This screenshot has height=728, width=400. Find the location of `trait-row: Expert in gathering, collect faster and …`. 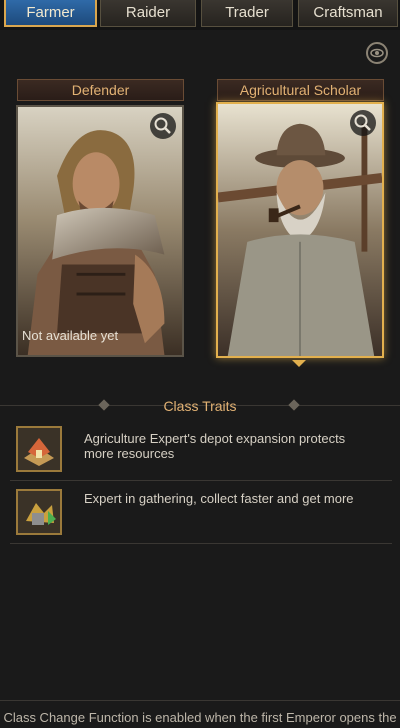

trait-row: Expert in gathering, collect faster and … is located at coordinates (201, 512).